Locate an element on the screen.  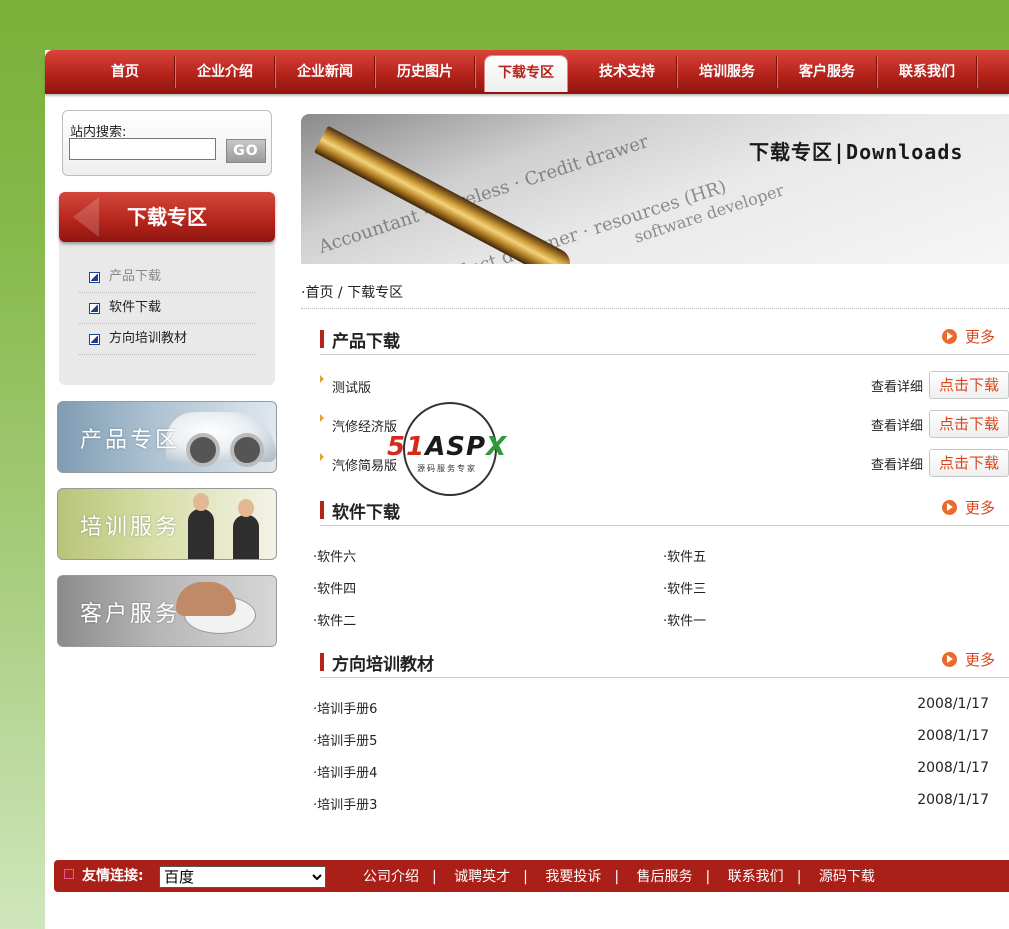
search-input is located at coordinates (142, 149).